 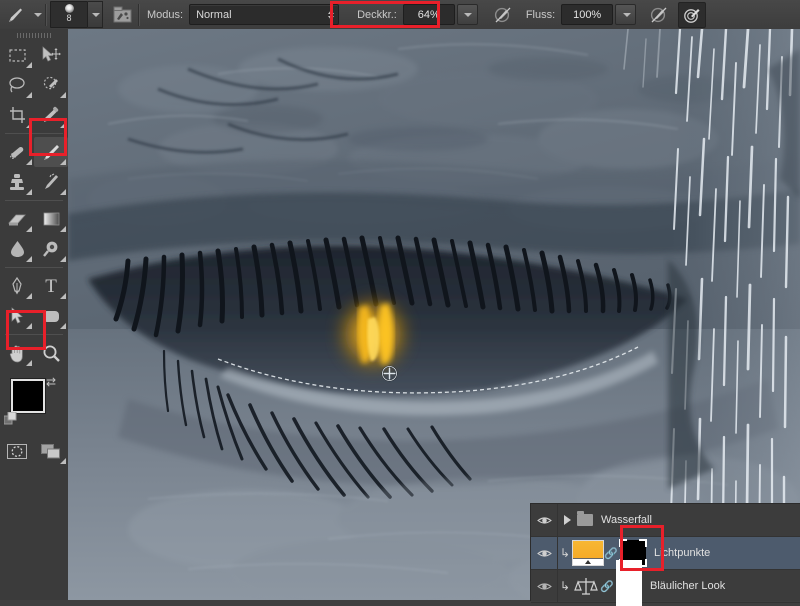 What do you see at coordinates (28, 396) in the screenshot?
I see `foreground-color-swatch` at bounding box center [28, 396].